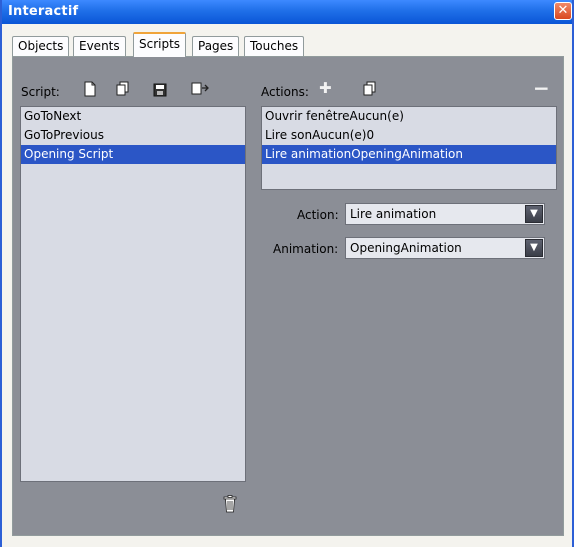 The image size is (574, 547). I want to click on tab-scripts: Scripts, so click(160, 44).